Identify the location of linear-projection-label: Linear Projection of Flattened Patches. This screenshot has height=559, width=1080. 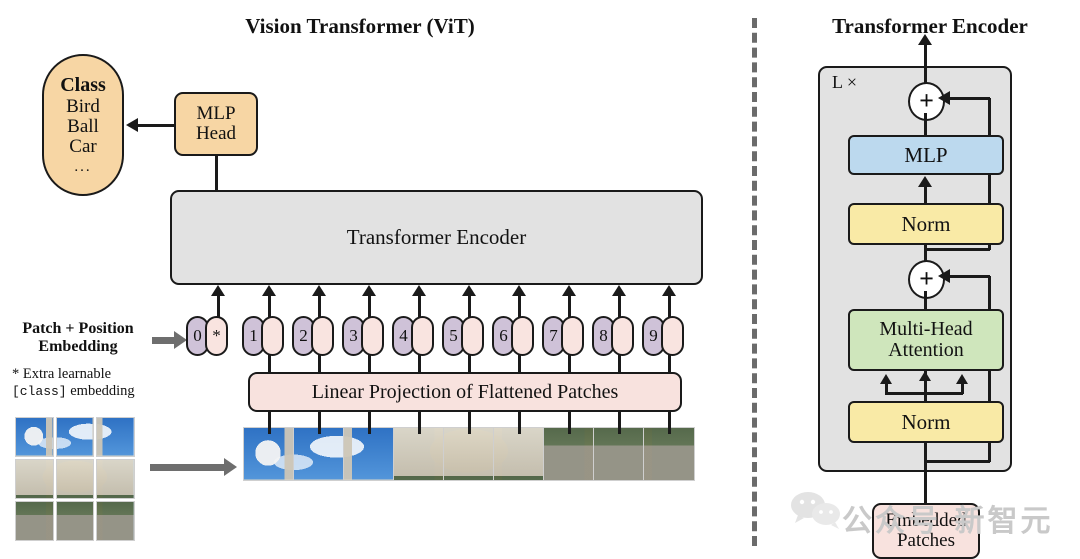
(465, 391).